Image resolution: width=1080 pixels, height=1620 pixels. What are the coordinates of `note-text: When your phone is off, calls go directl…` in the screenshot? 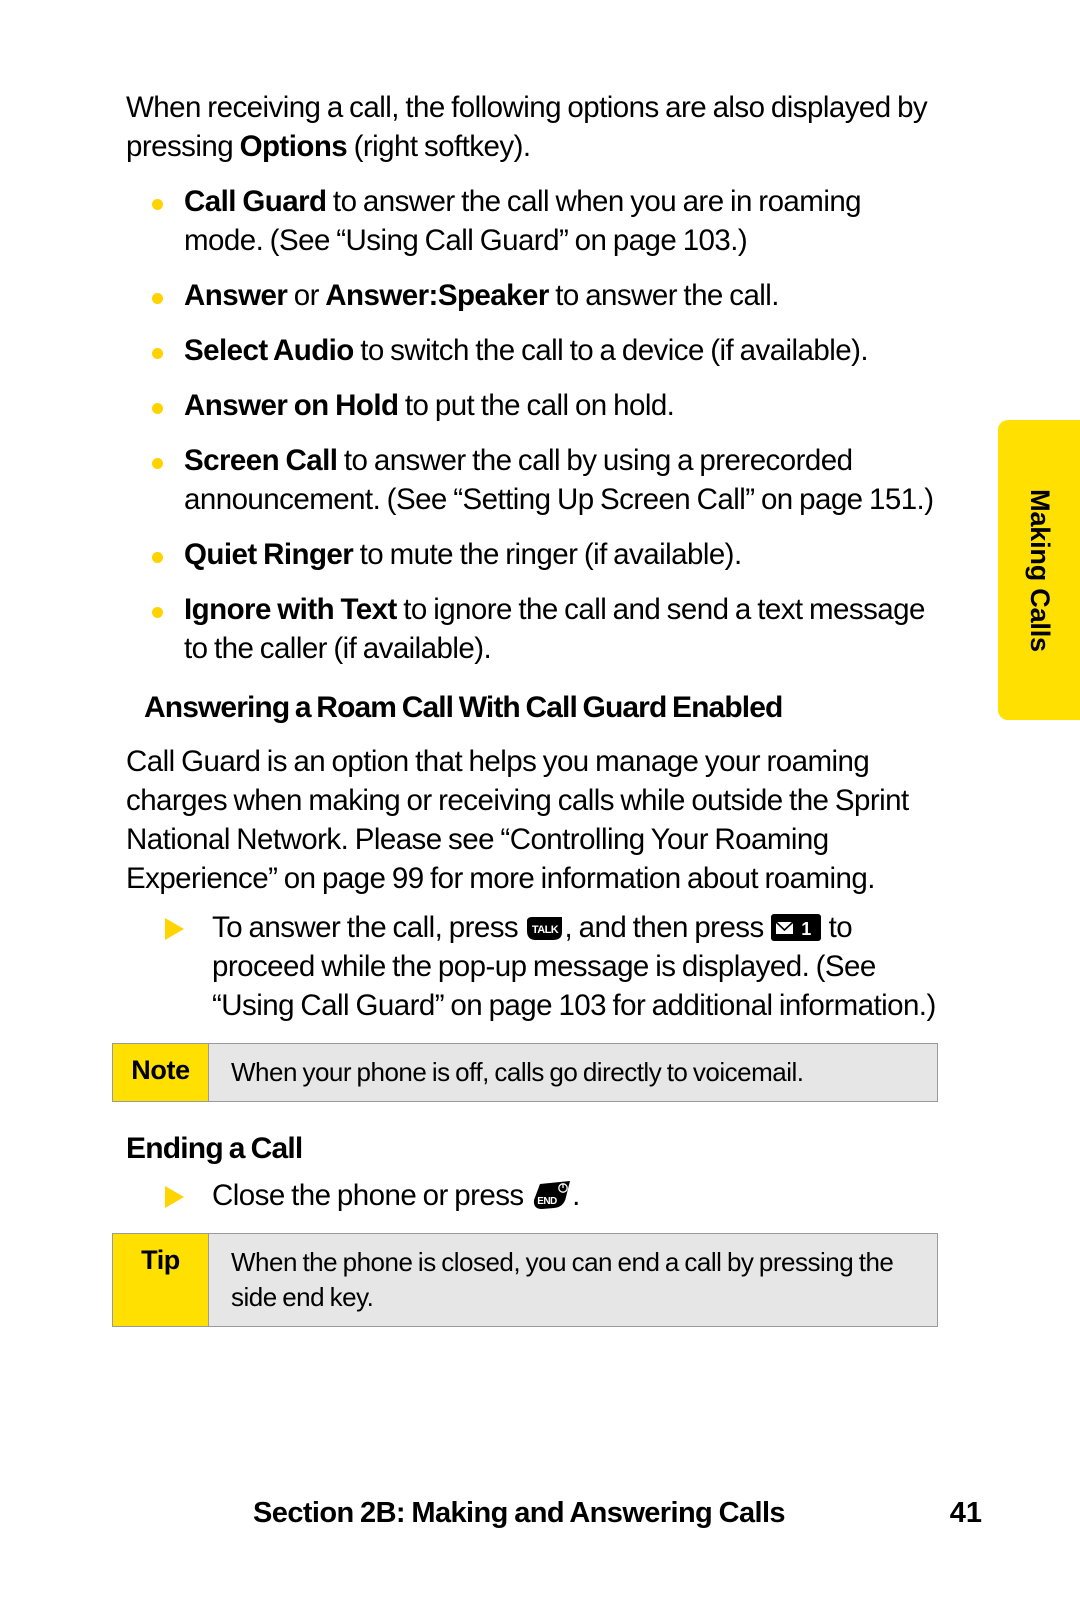 It's located at (517, 1072).